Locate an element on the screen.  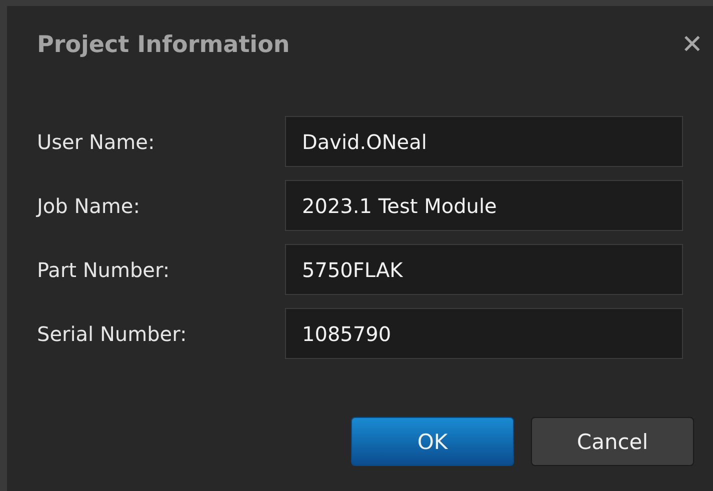
field-label: Serial Number: is located at coordinates (112, 334).